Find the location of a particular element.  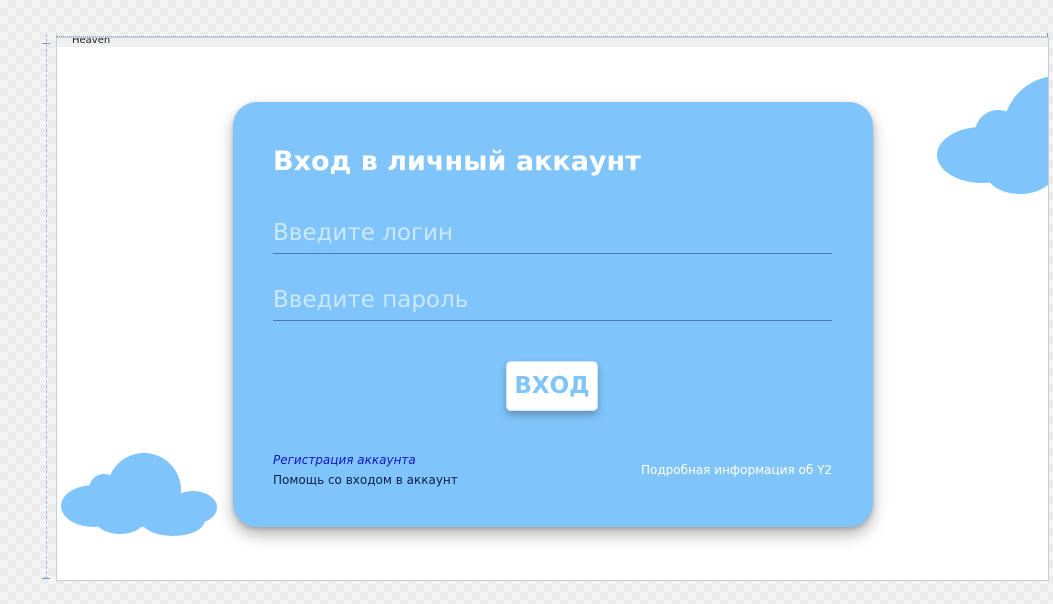

info-link: Подробная информация об Y2 is located at coordinates (736, 470).